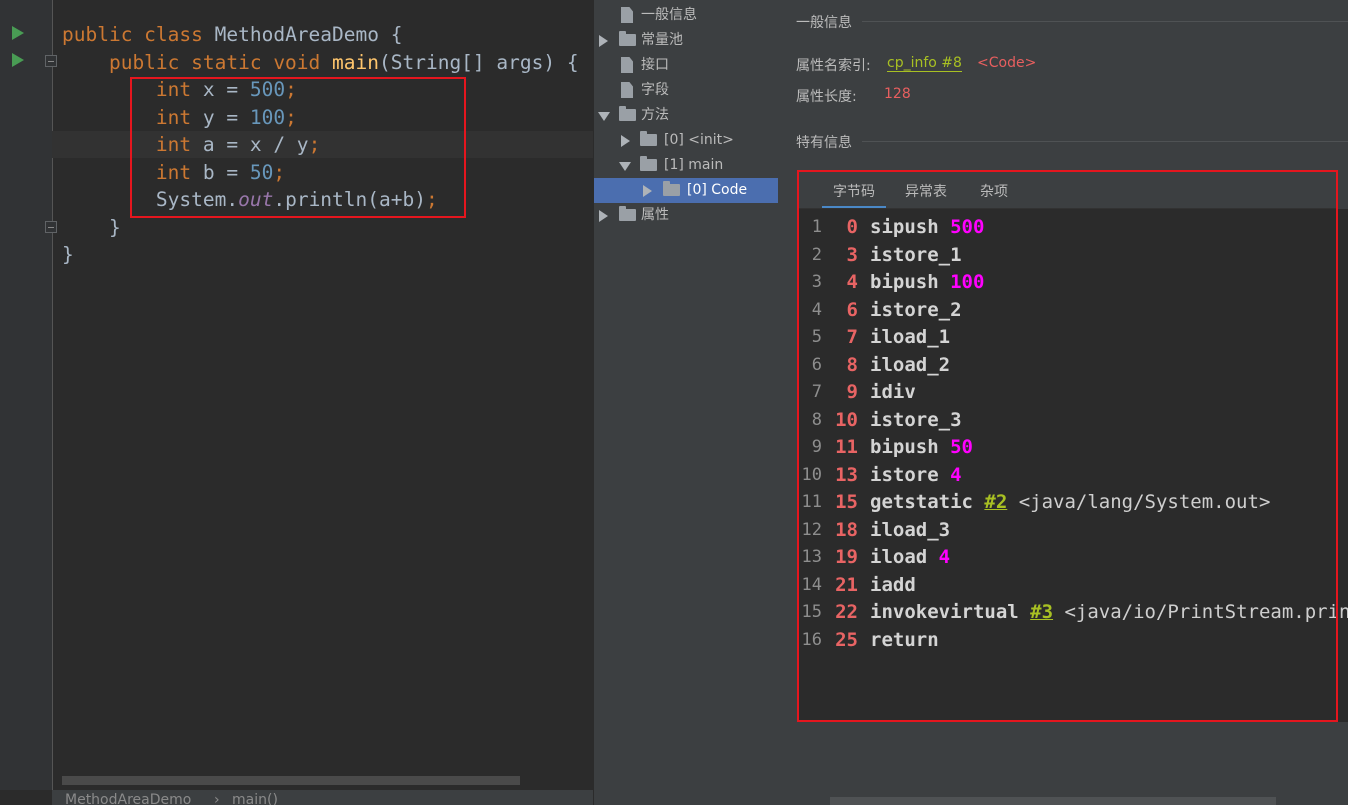  What do you see at coordinates (322, 797) in the screenshot?
I see `breadcrumb: MethodAreaDemo › main()` at bounding box center [322, 797].